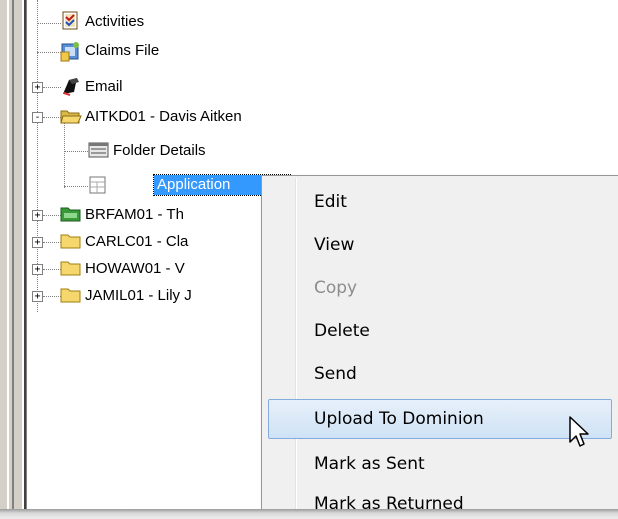 The image size is (618, 519). I want to click on frame-highlight, so click(8, 255).